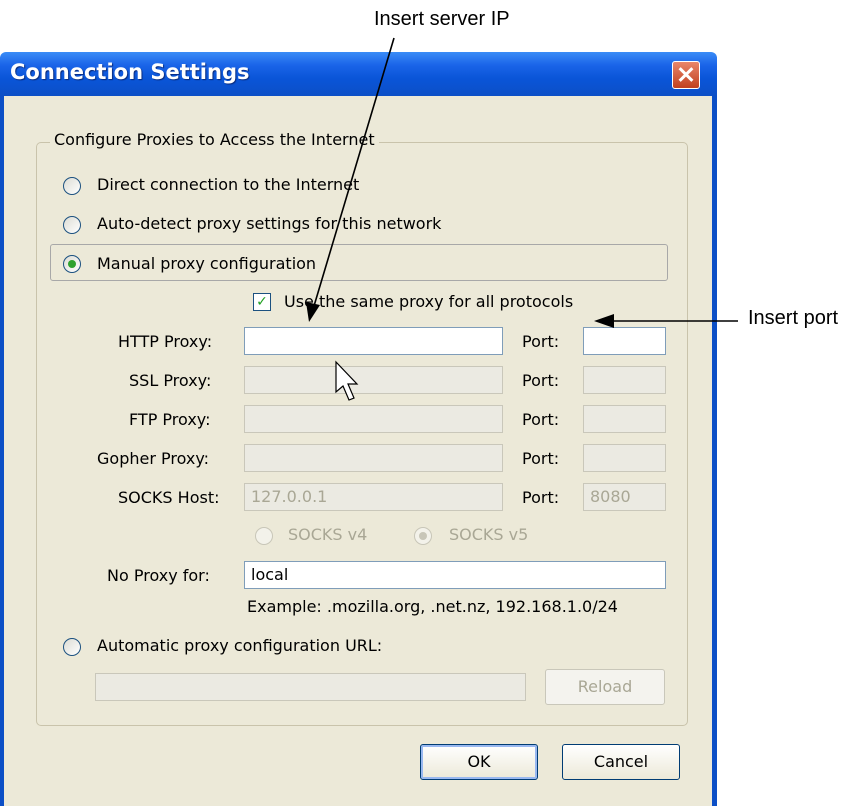 The width and height of the screenshot is (857, 806). I want to click on arrow-to-http-proxy, so click(354, 172).